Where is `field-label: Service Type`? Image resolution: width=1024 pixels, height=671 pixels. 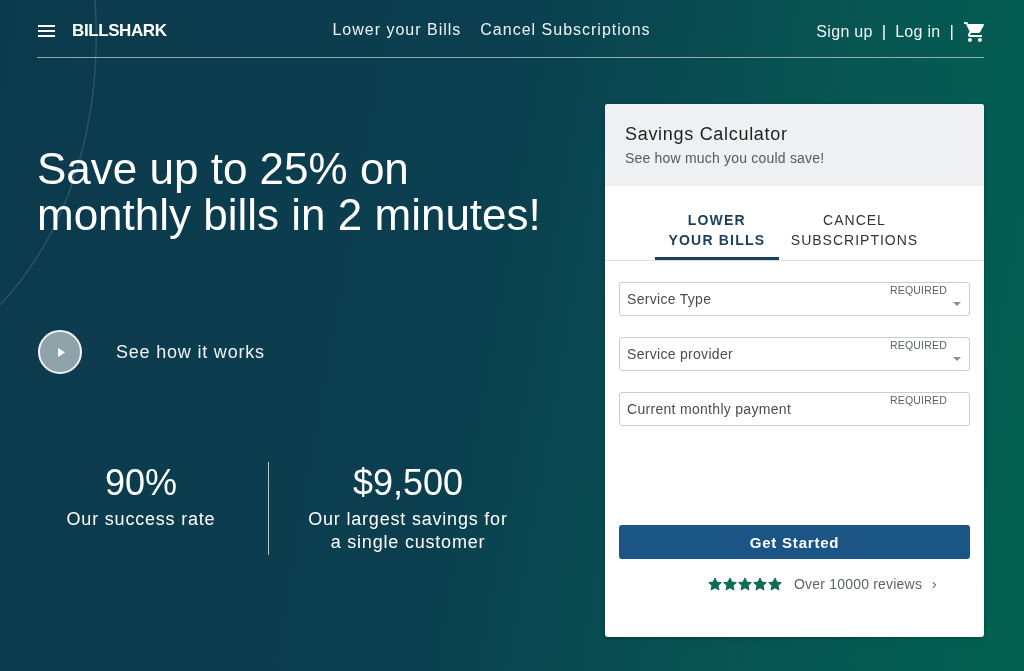
field-label: Service Type is located at coordinates (669, 299).